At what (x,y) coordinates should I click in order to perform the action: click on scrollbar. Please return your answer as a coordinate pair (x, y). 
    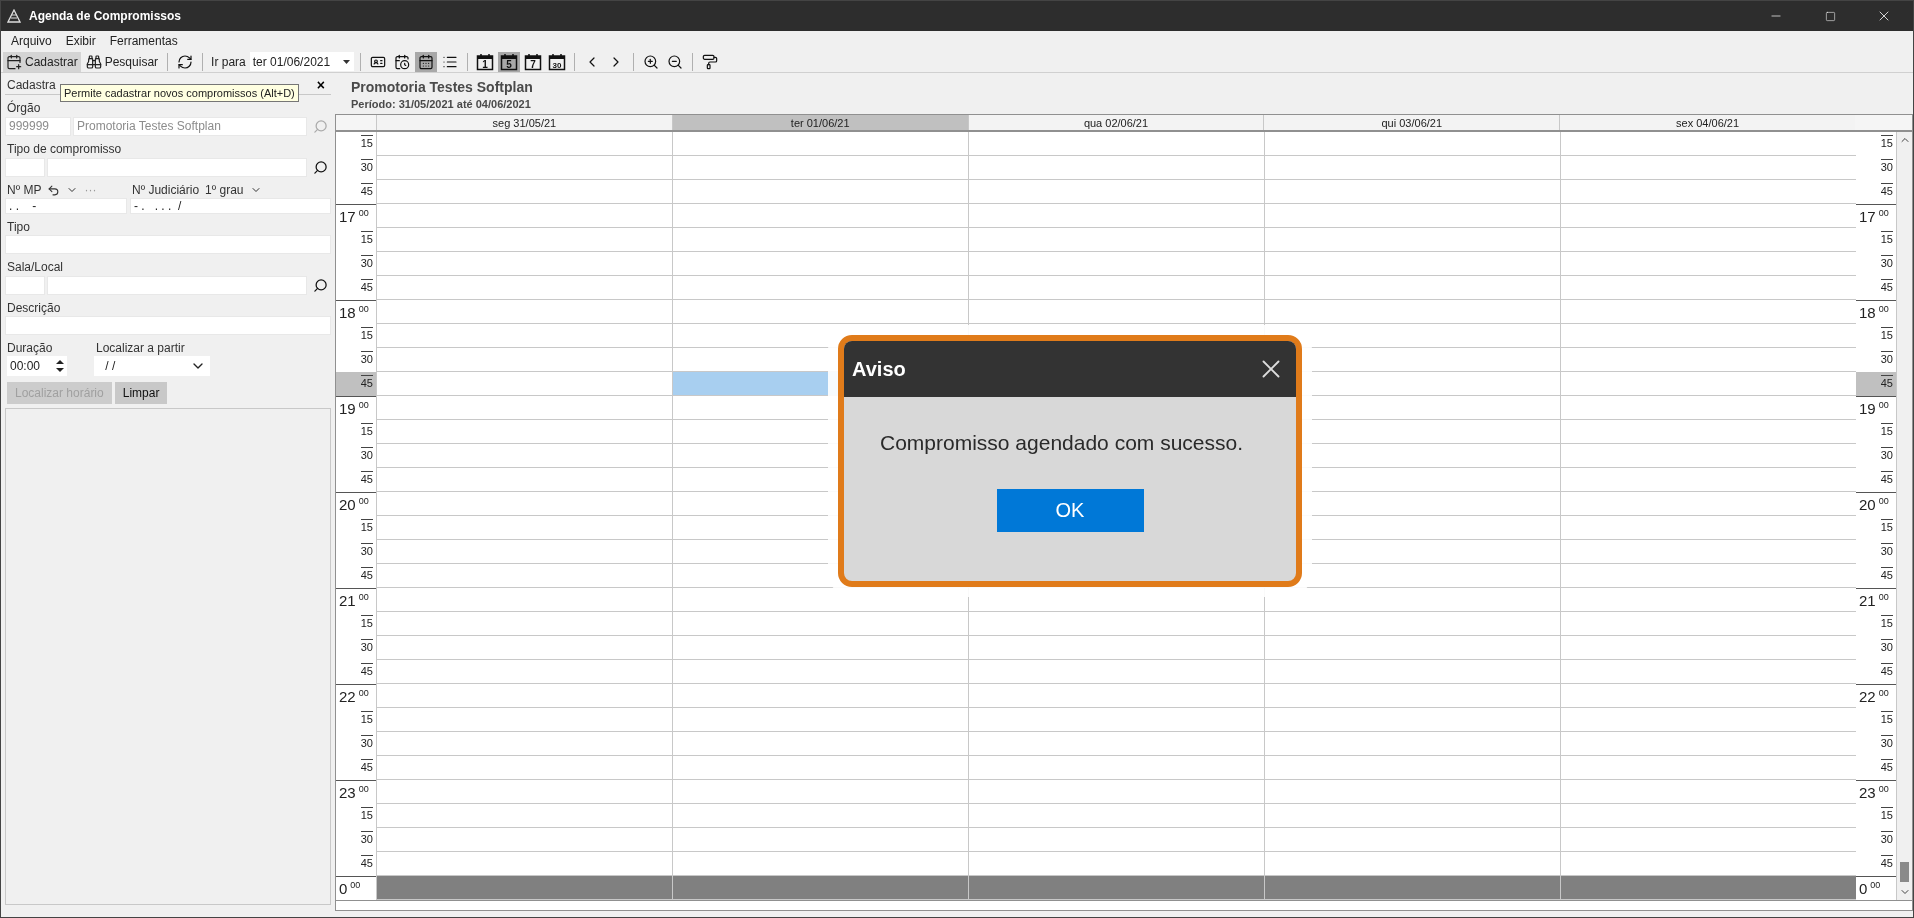
    Looking at the image, I should click on (1904, 516).